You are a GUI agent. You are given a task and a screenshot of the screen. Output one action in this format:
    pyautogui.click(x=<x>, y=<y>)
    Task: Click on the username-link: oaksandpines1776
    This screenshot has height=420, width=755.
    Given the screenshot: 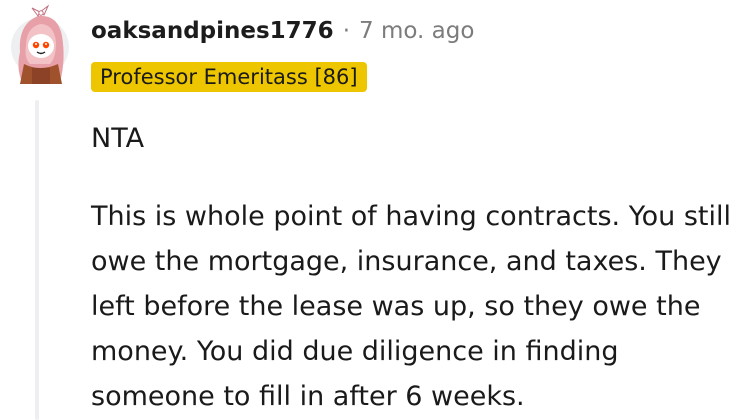 What is the action you would take?
    pyautogui.click(x=212, y=31)
    